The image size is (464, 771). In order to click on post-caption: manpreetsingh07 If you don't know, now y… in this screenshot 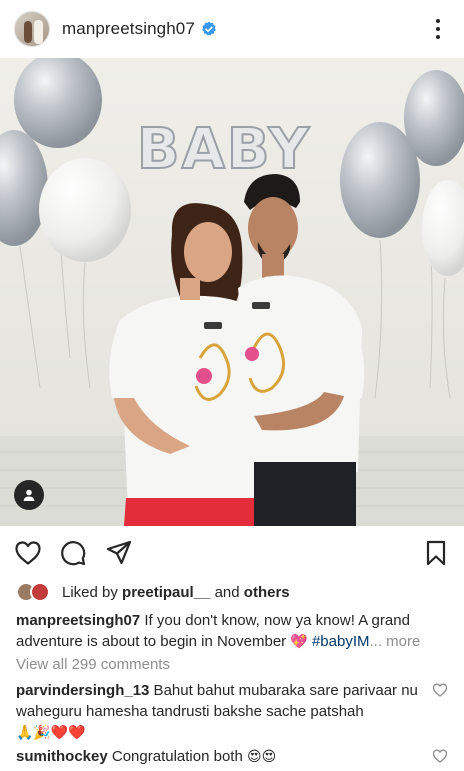, I will do `click(234, 631)`.